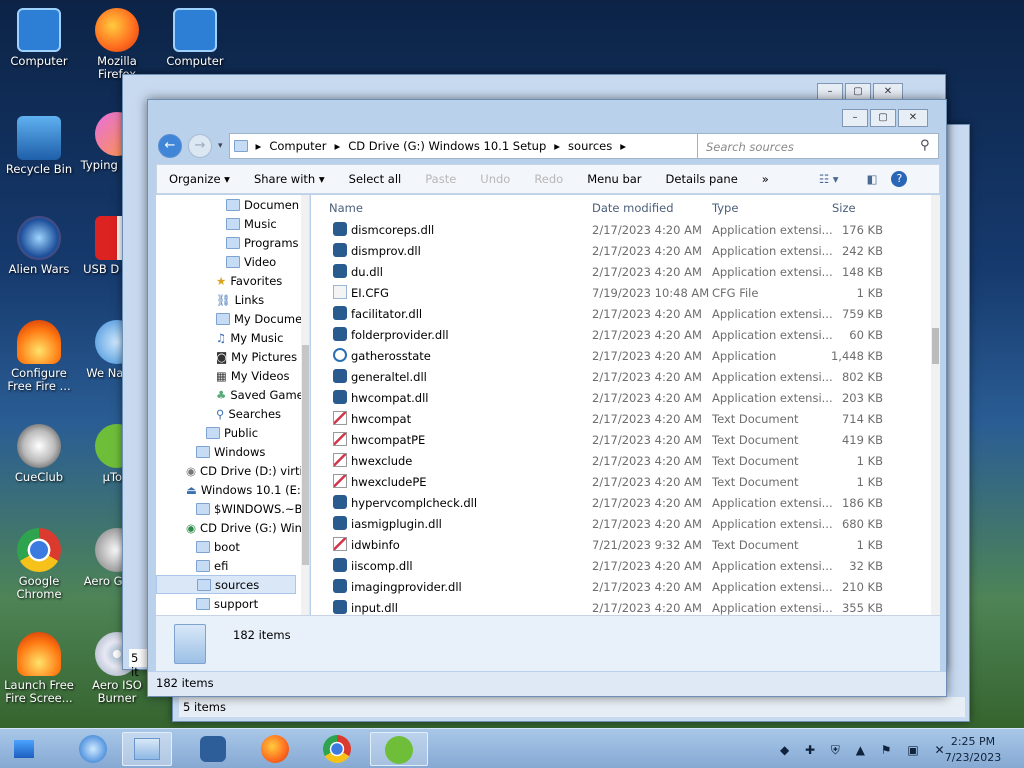  What do you see at coordinates (297, 146) in the screenshot?
I see `breadcrumb-computer: Computer` at bounding box center [297, 146].